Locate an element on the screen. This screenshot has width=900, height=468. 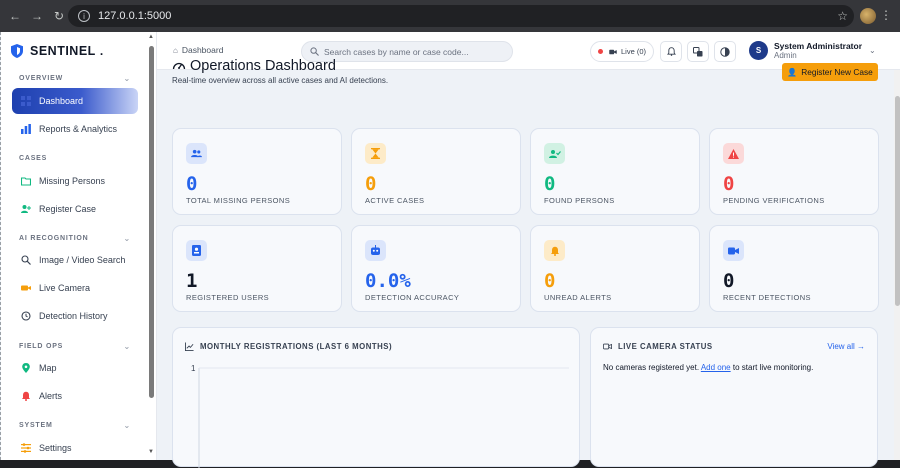
sidebar-item-image-video-search: Image / Video Search is located at coordinates (75, 260).